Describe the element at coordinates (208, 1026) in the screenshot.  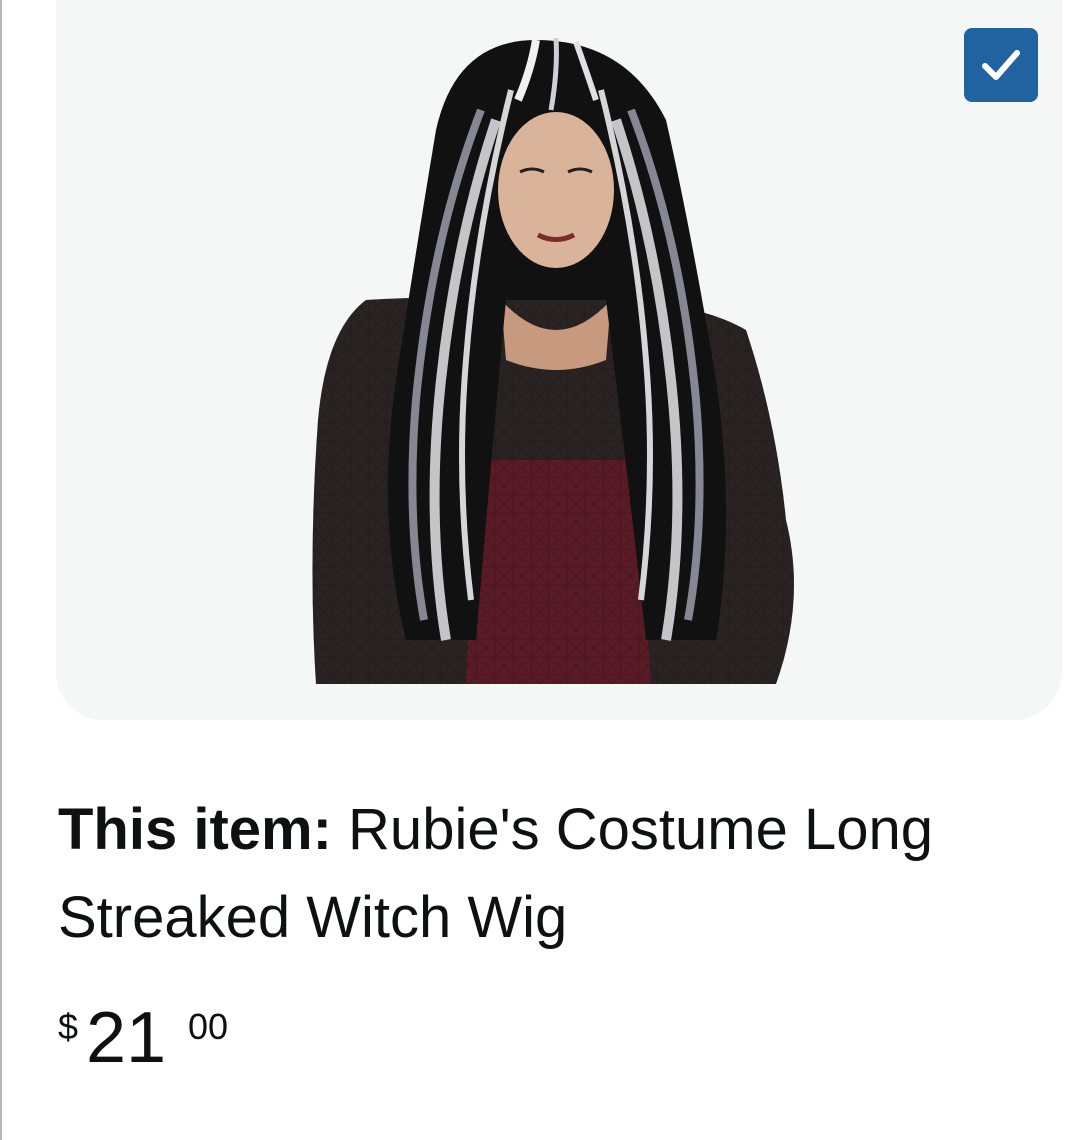
I see `price-fraction: 00` at that location.